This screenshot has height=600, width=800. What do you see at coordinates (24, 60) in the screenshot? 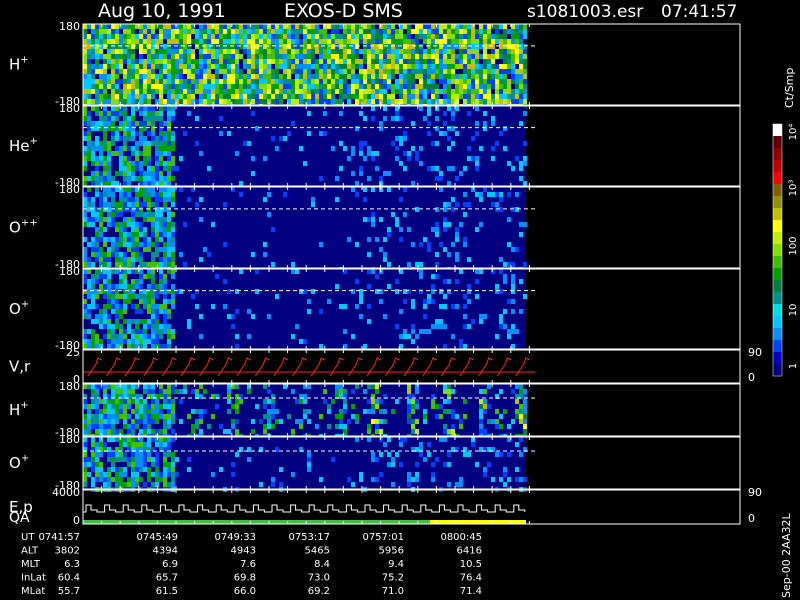
I see `panel-label-superscript: +` at bounding box center [24, 60].